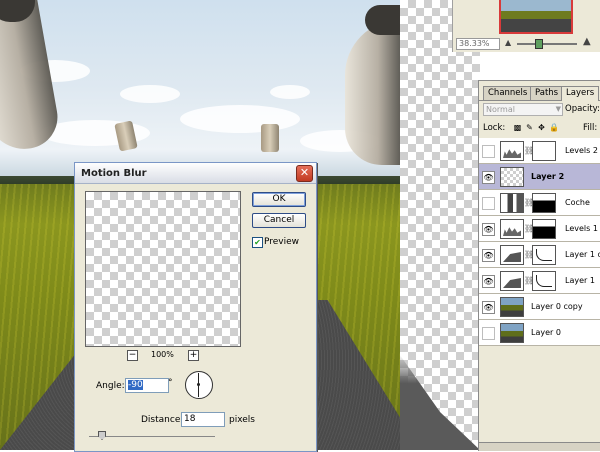 This screenshot has width=600, height=452. I want to click on horn-stub, so click(270, 138).